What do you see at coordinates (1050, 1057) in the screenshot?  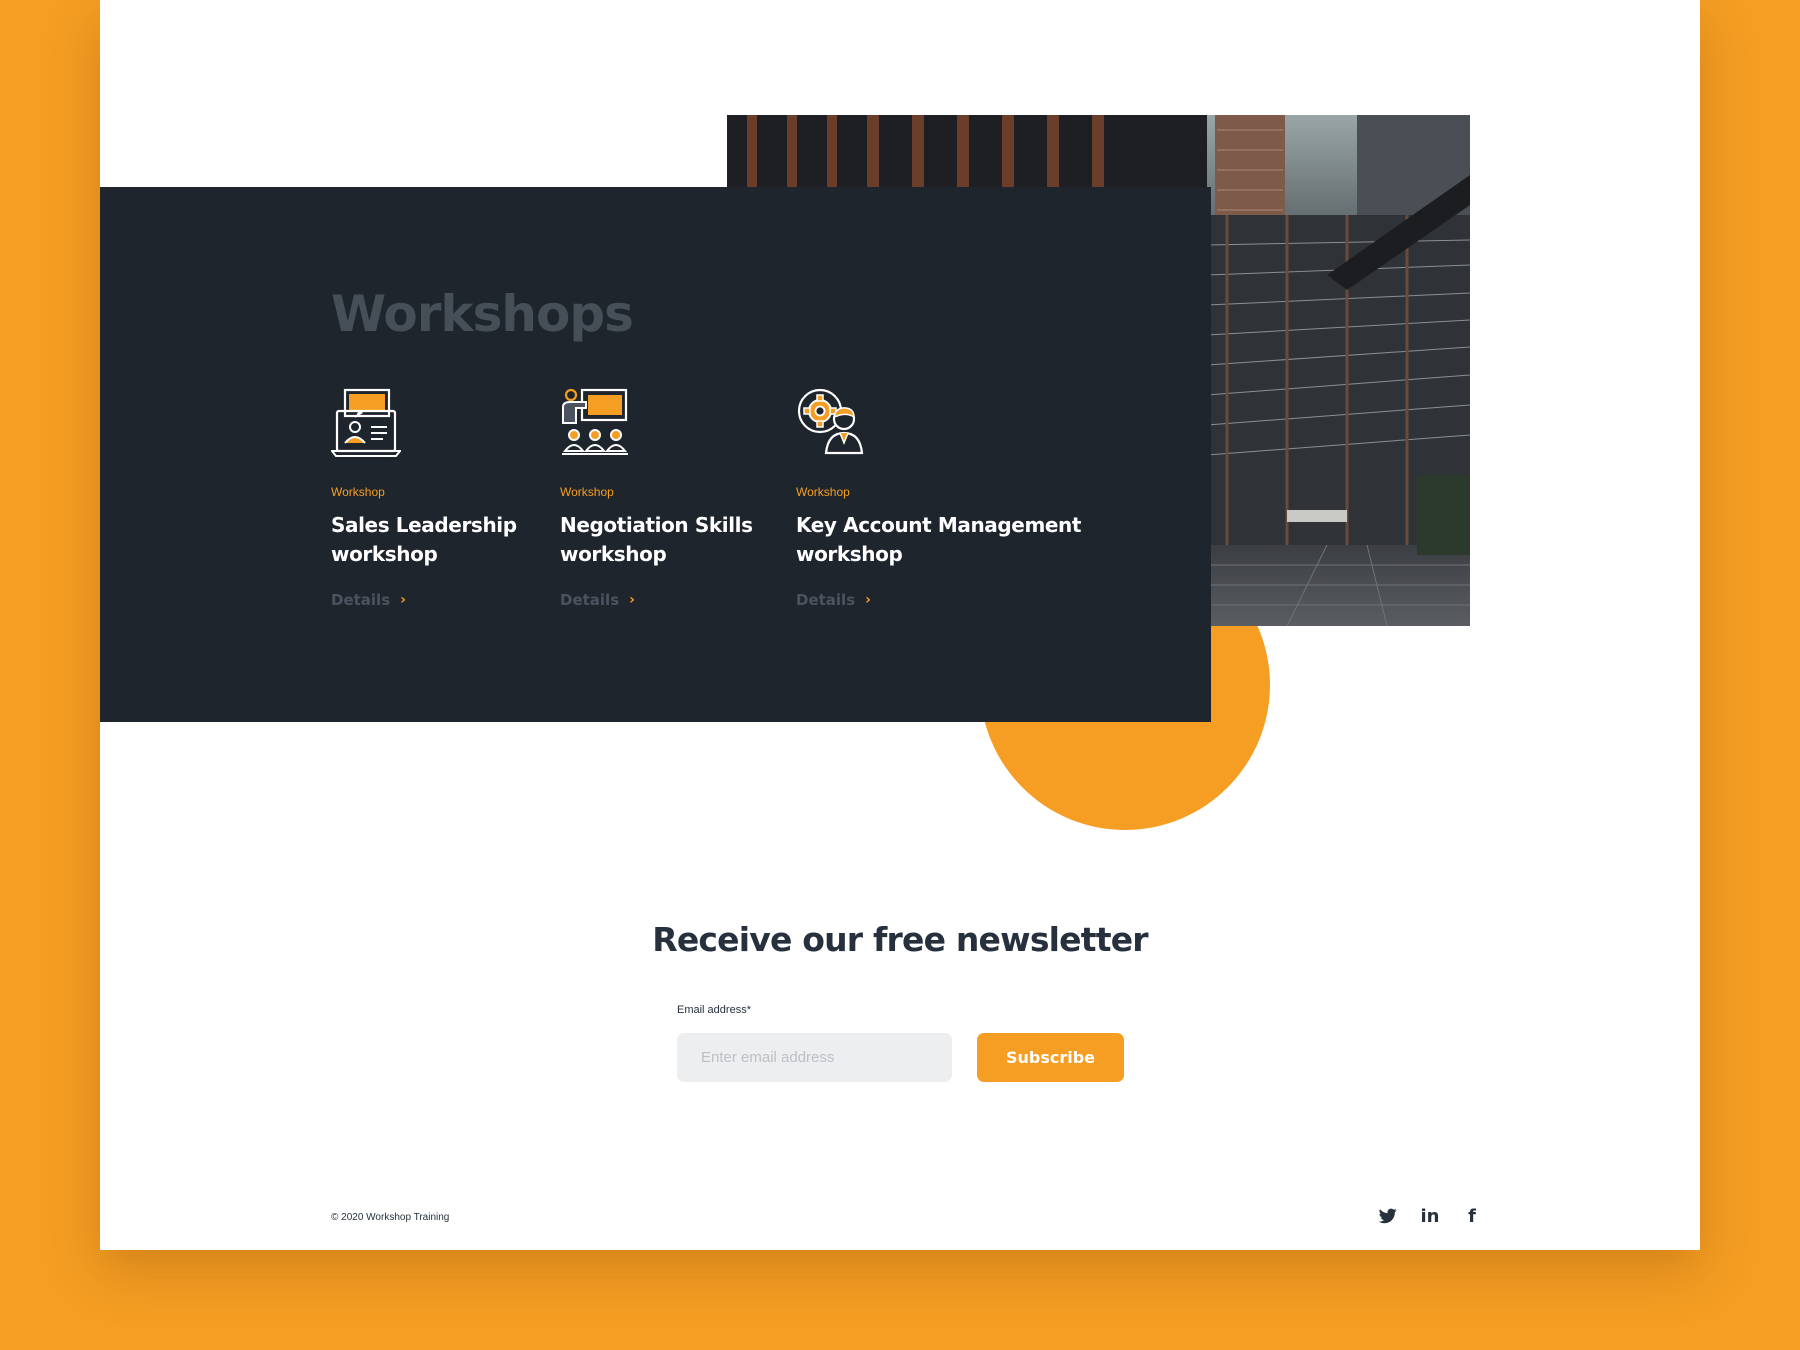 I see `subscribe-button: Subscribe` at bounding box center [1050, 1057].